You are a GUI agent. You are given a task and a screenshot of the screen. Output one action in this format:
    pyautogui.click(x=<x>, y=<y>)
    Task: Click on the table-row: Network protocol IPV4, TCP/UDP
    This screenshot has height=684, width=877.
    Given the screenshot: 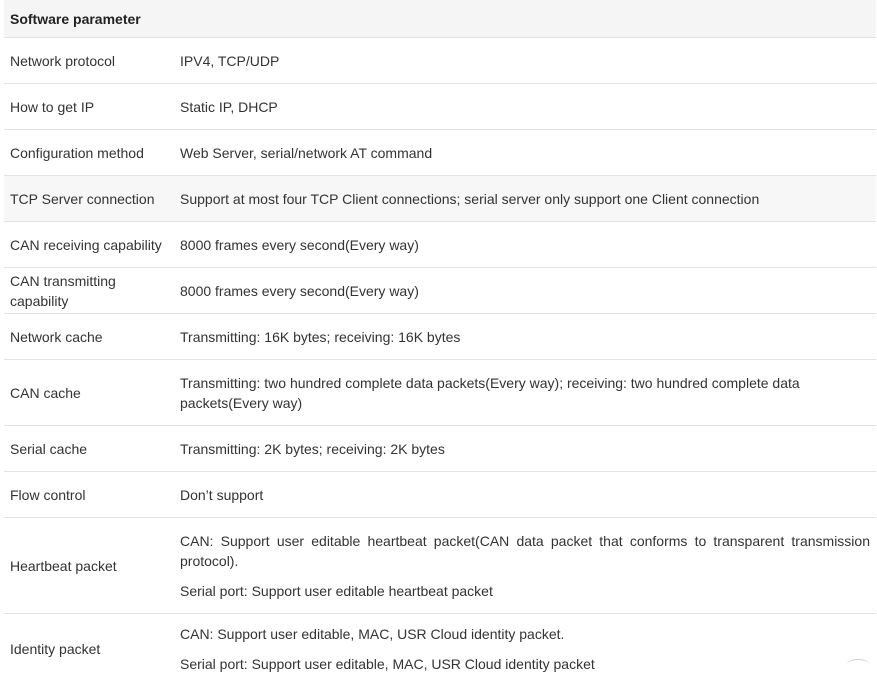 What is the action you would take?
    pyautogui.click(x=440, y=61)
    